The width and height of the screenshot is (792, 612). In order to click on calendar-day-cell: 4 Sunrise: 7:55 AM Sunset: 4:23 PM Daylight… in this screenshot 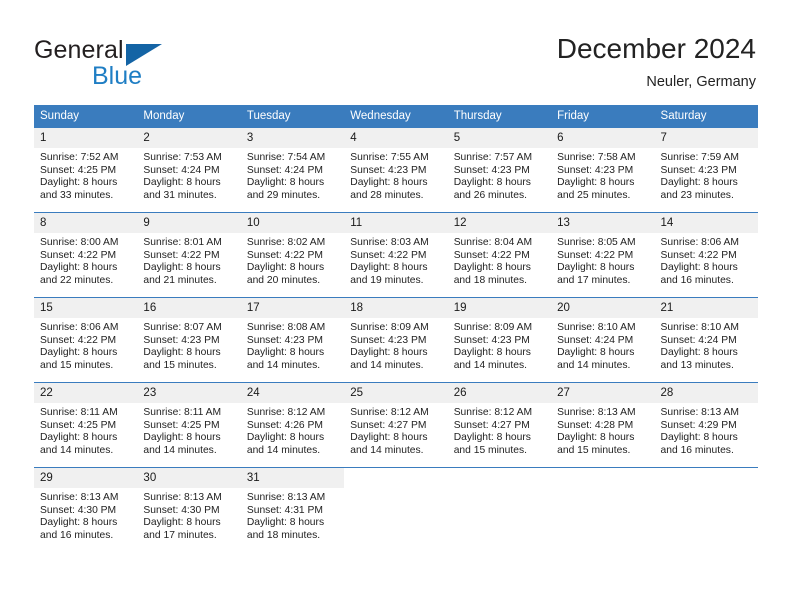, I will do `click(396, 170)`.